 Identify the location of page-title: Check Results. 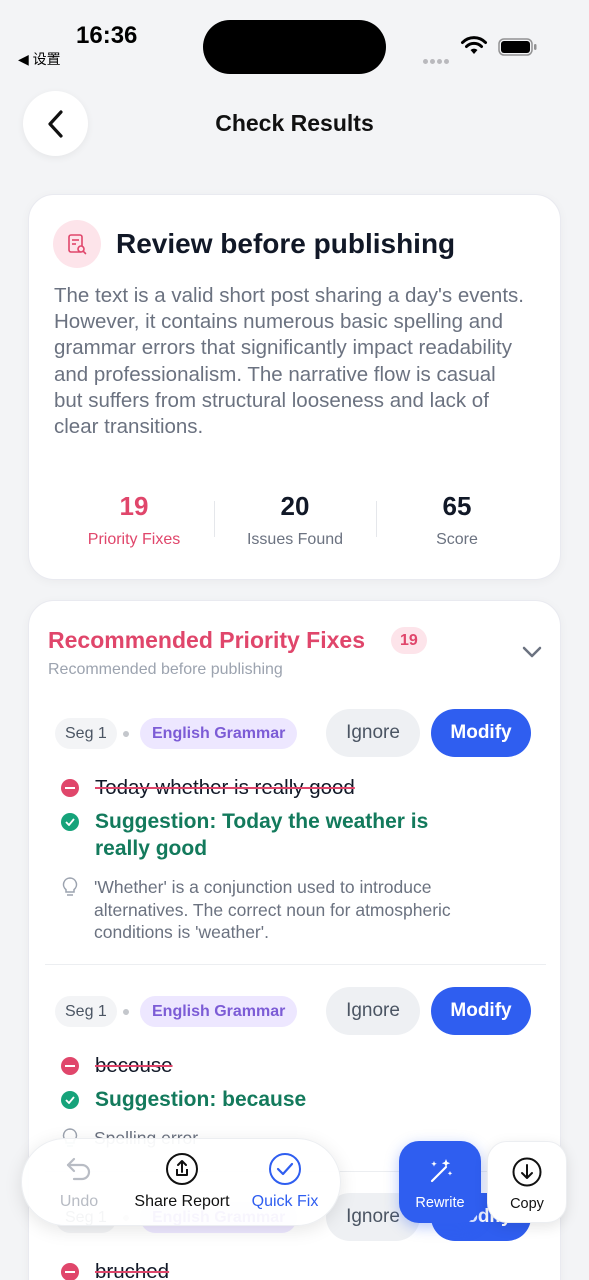
(294, 123).